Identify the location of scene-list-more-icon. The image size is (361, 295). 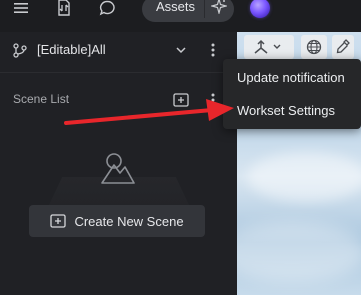
(213, 100).